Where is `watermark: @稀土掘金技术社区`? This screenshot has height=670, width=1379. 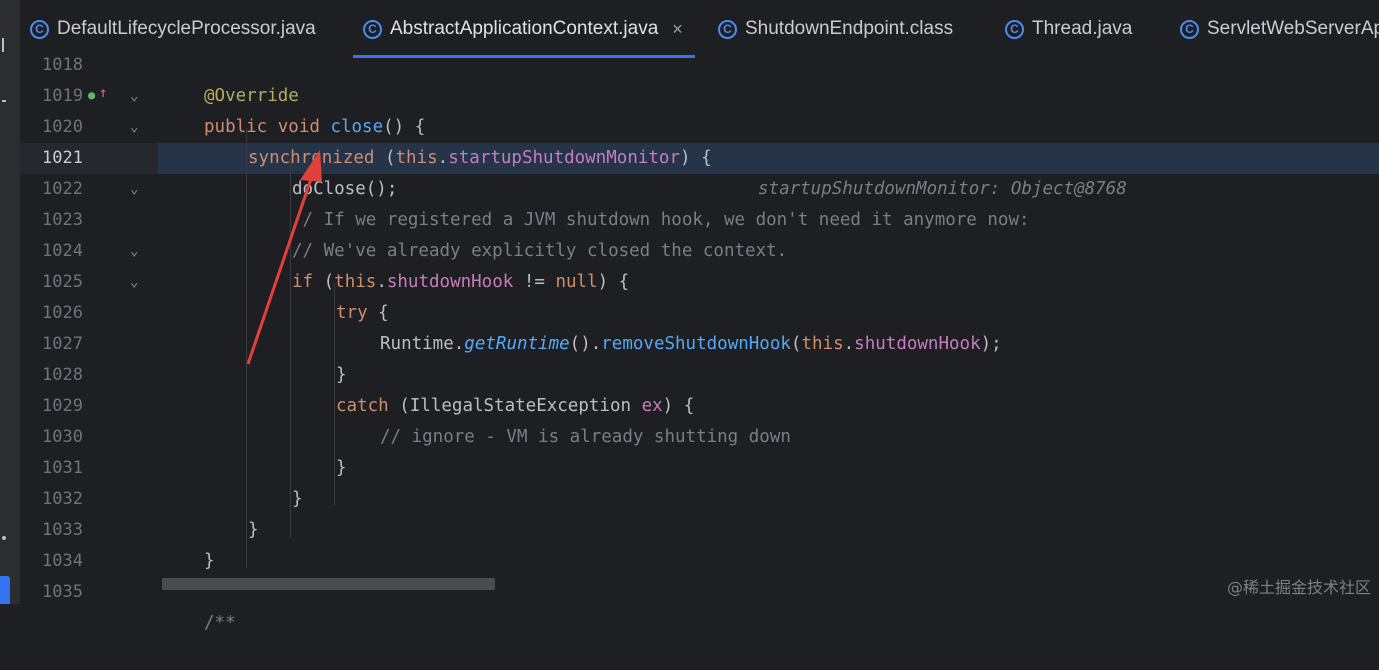 watermark: @稀土掘金技术社区 is located at coordinates (1298, 587).